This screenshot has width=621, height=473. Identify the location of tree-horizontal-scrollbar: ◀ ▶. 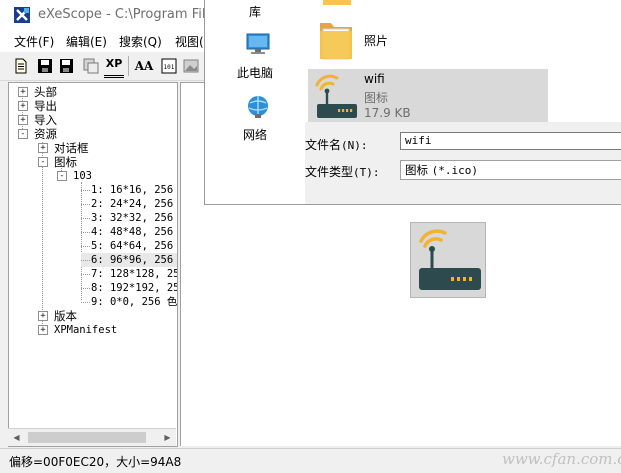
(92, 437).